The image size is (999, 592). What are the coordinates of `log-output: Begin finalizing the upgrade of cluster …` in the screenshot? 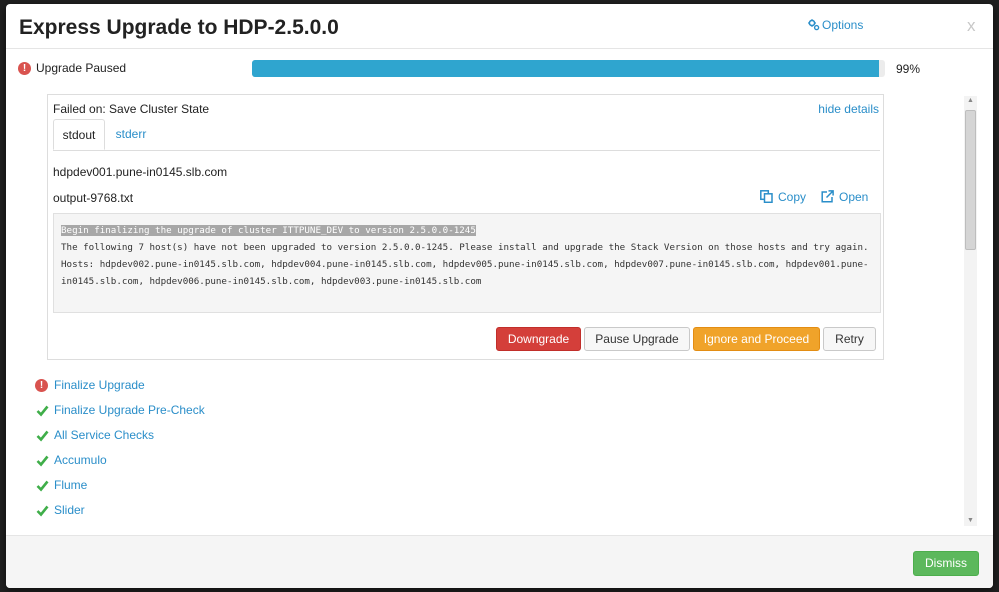 It's located at (467, 263).